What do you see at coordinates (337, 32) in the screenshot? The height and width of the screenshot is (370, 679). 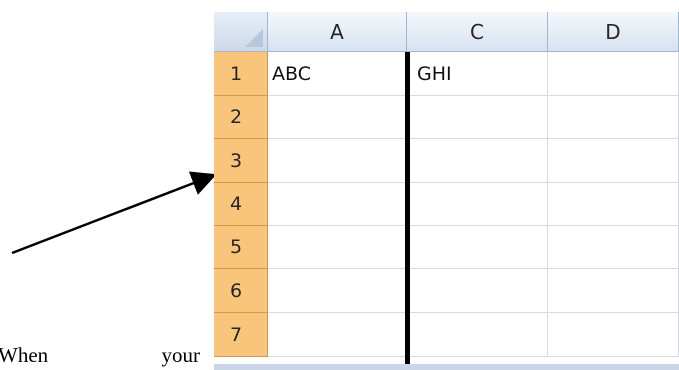 I see `column-header-a: A` at bounding box center [337, 32].